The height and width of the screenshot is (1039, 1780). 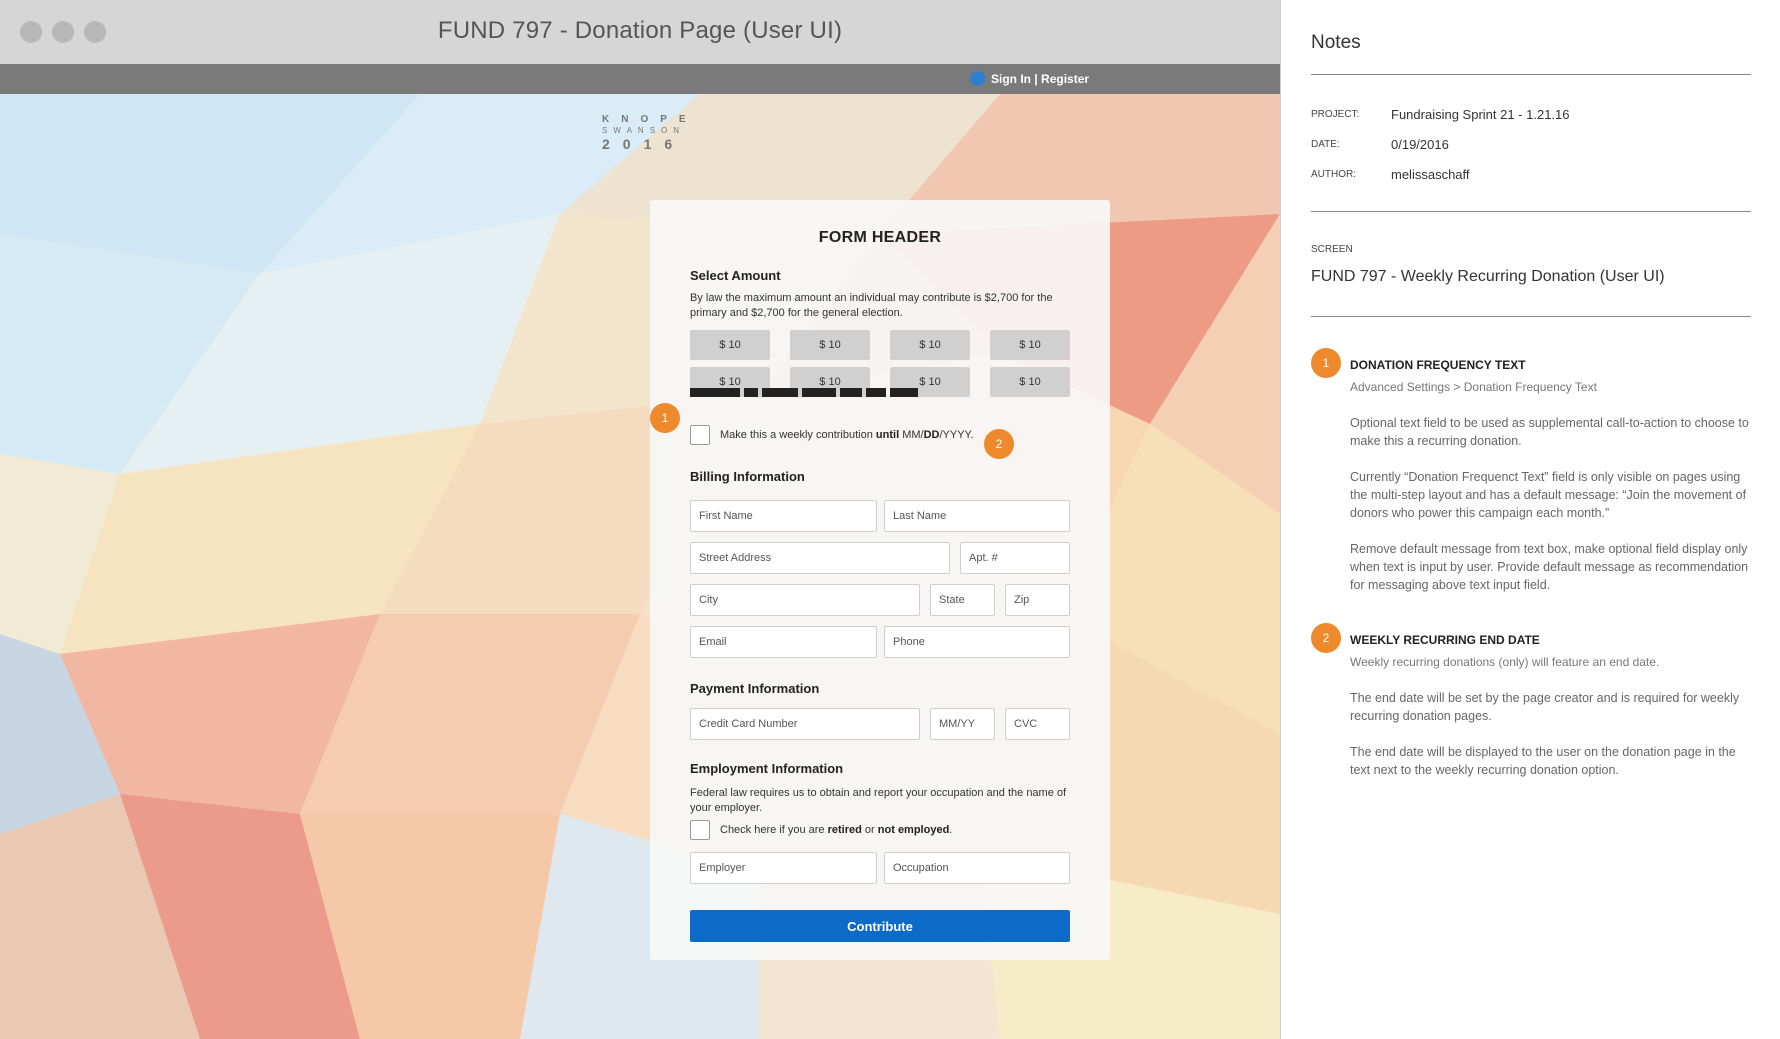 I want to click on employer-field: Employer, so click(x=783, y=868).